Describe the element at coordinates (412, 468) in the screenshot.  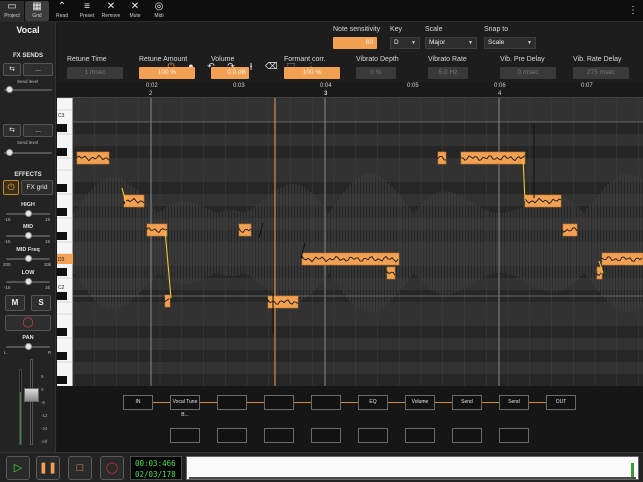
I see `overview-waveform` at that location.